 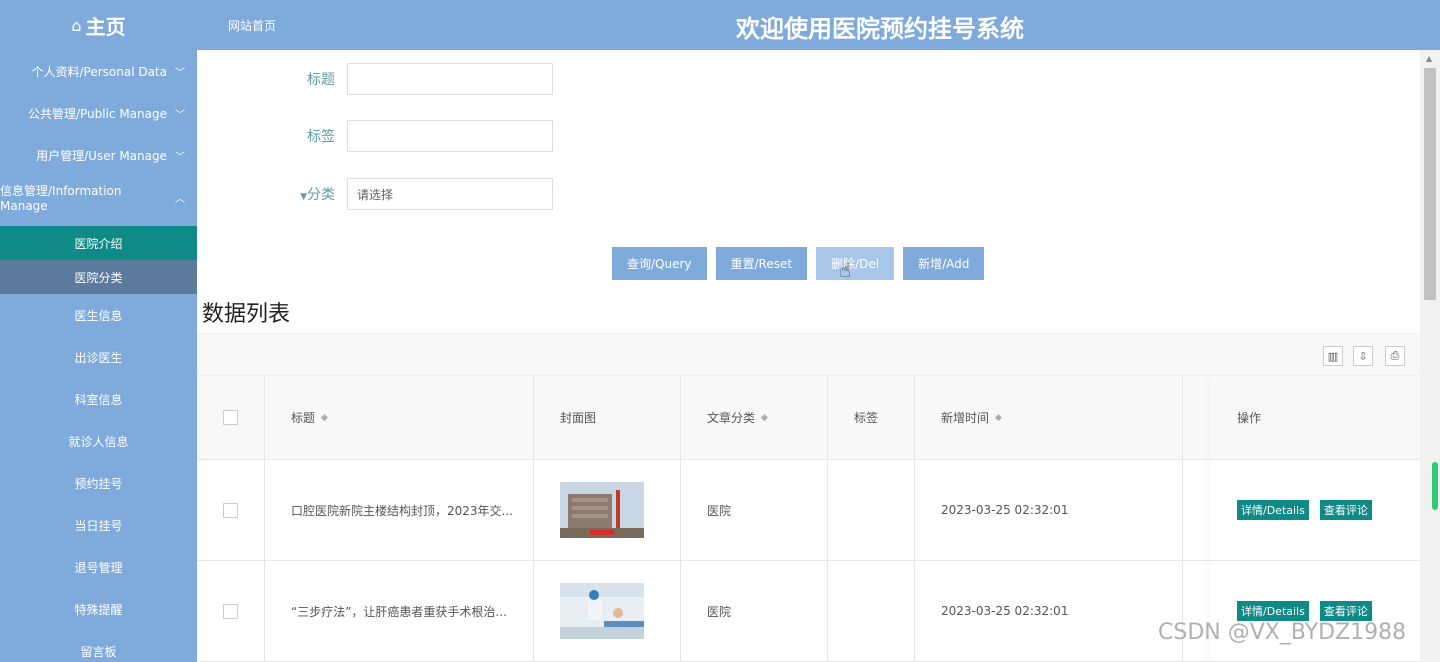 What do you see at coordinates (1430, 356) in the screenshot?
I see `page-scrollbar: ▲` at bounding box center [1430, 356].